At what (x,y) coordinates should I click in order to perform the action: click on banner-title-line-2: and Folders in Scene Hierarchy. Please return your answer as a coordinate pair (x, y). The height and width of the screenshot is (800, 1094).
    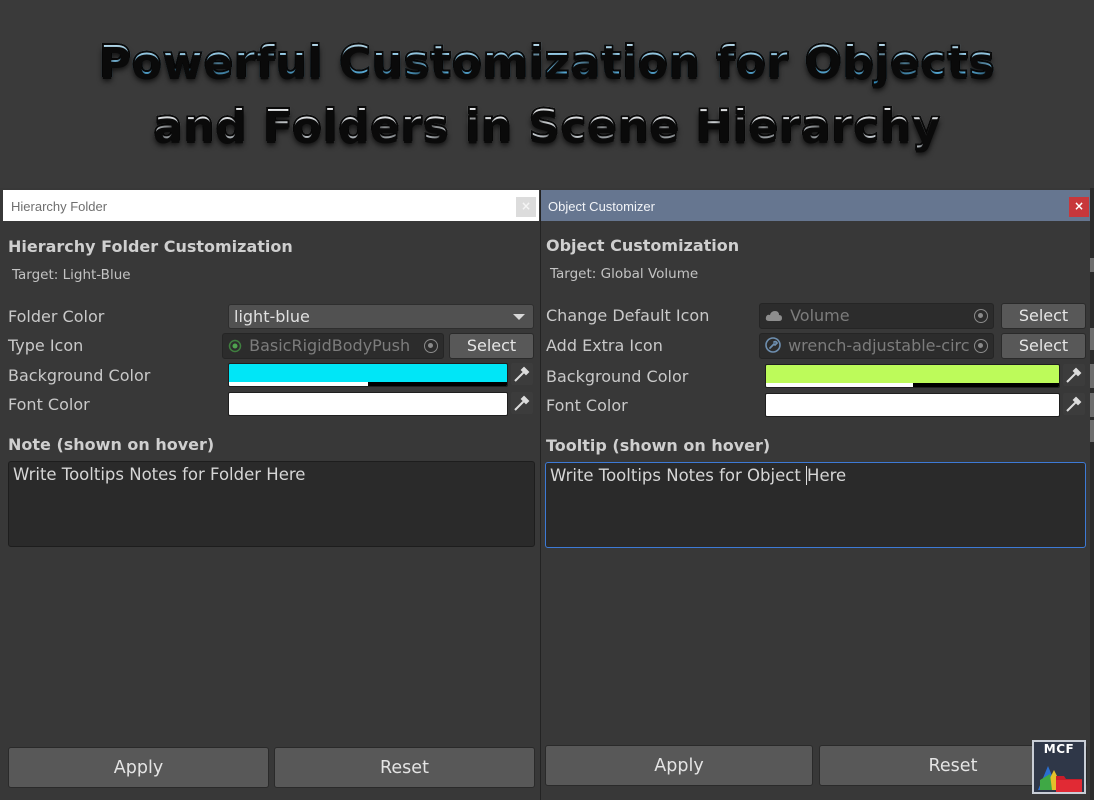
    Looking at the image, I should click on (547, 125).